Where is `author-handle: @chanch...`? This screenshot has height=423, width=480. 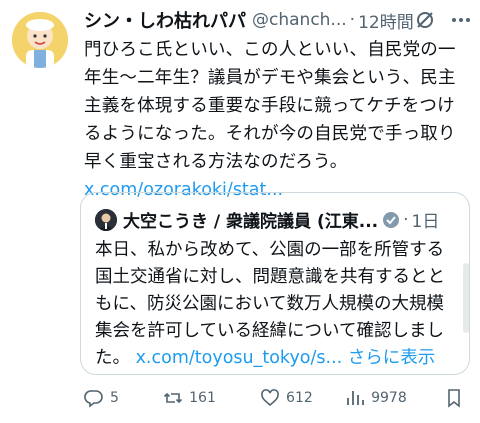 author-handle: @chanch... is located at coordinates (299, 20).